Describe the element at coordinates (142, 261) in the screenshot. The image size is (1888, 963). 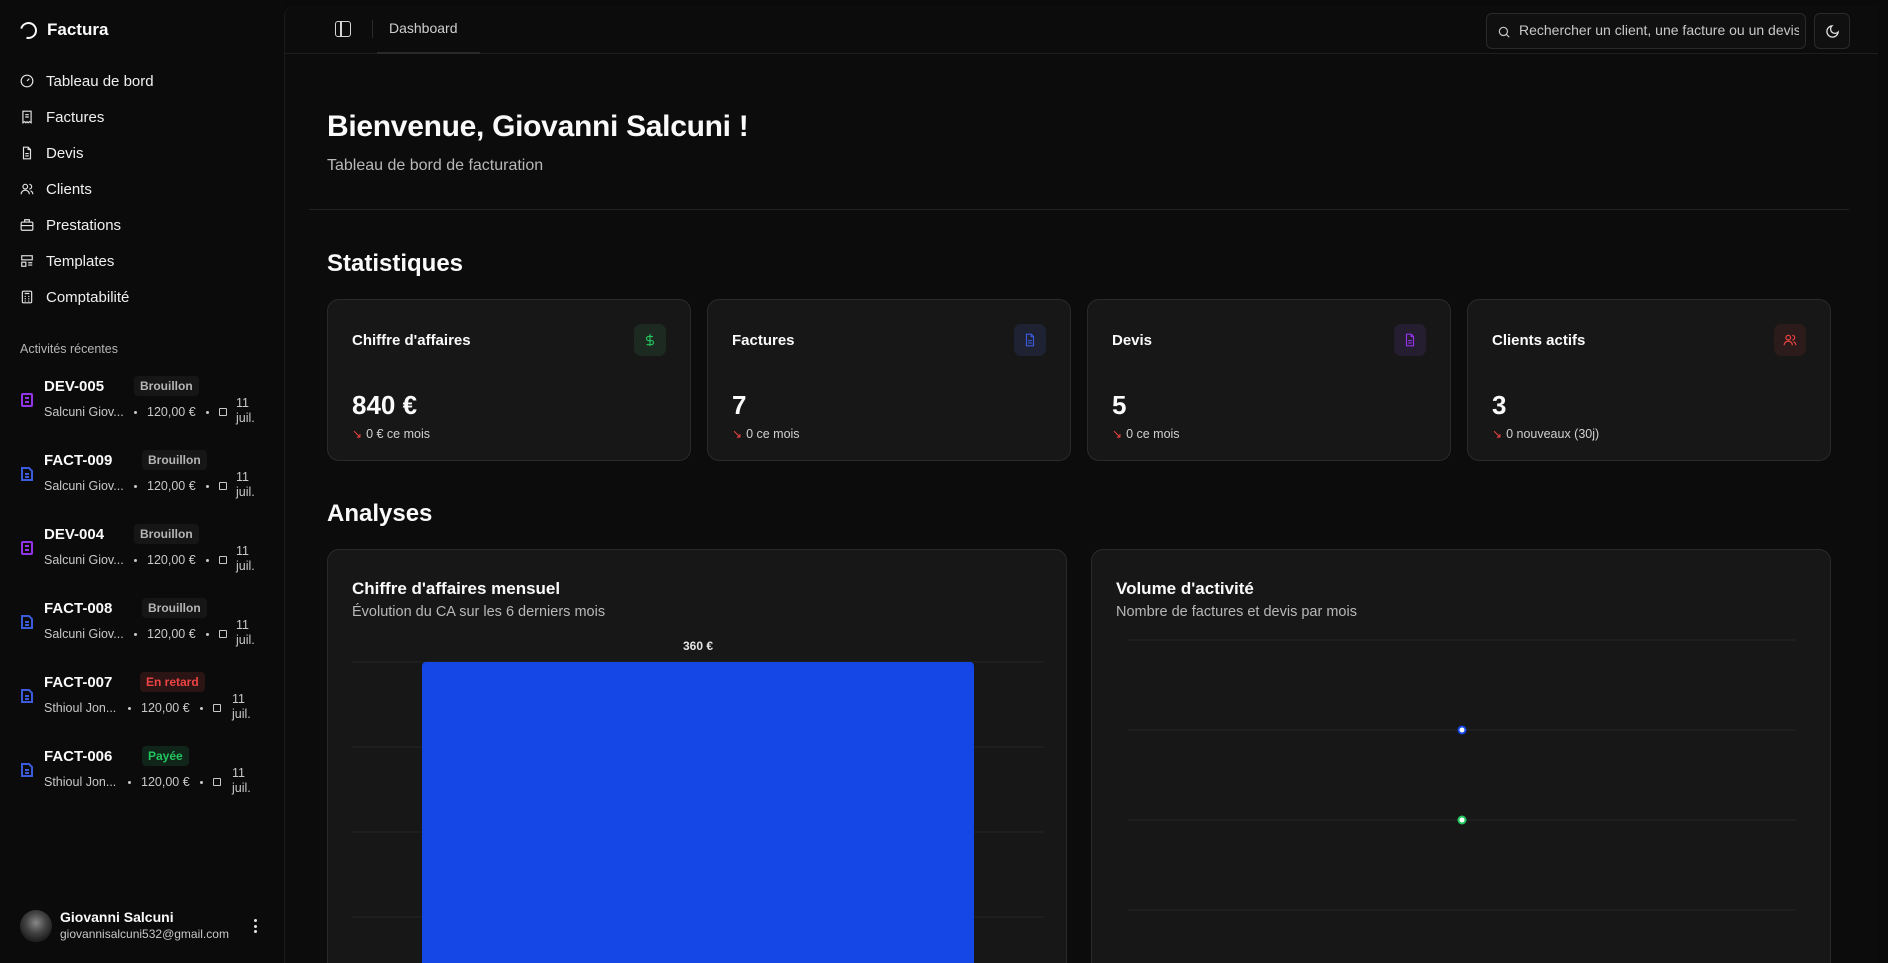
I see `sidebar-item-templates: Templates` at that location.